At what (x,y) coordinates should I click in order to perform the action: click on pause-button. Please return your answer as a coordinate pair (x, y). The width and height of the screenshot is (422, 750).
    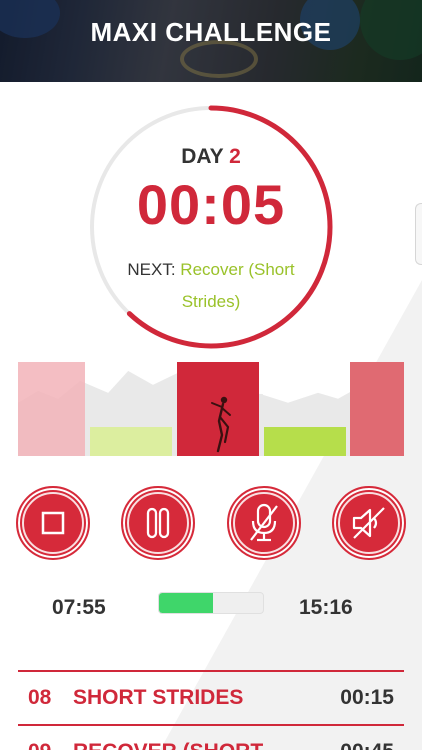
    Looking at the image, I should click on (158, 523).